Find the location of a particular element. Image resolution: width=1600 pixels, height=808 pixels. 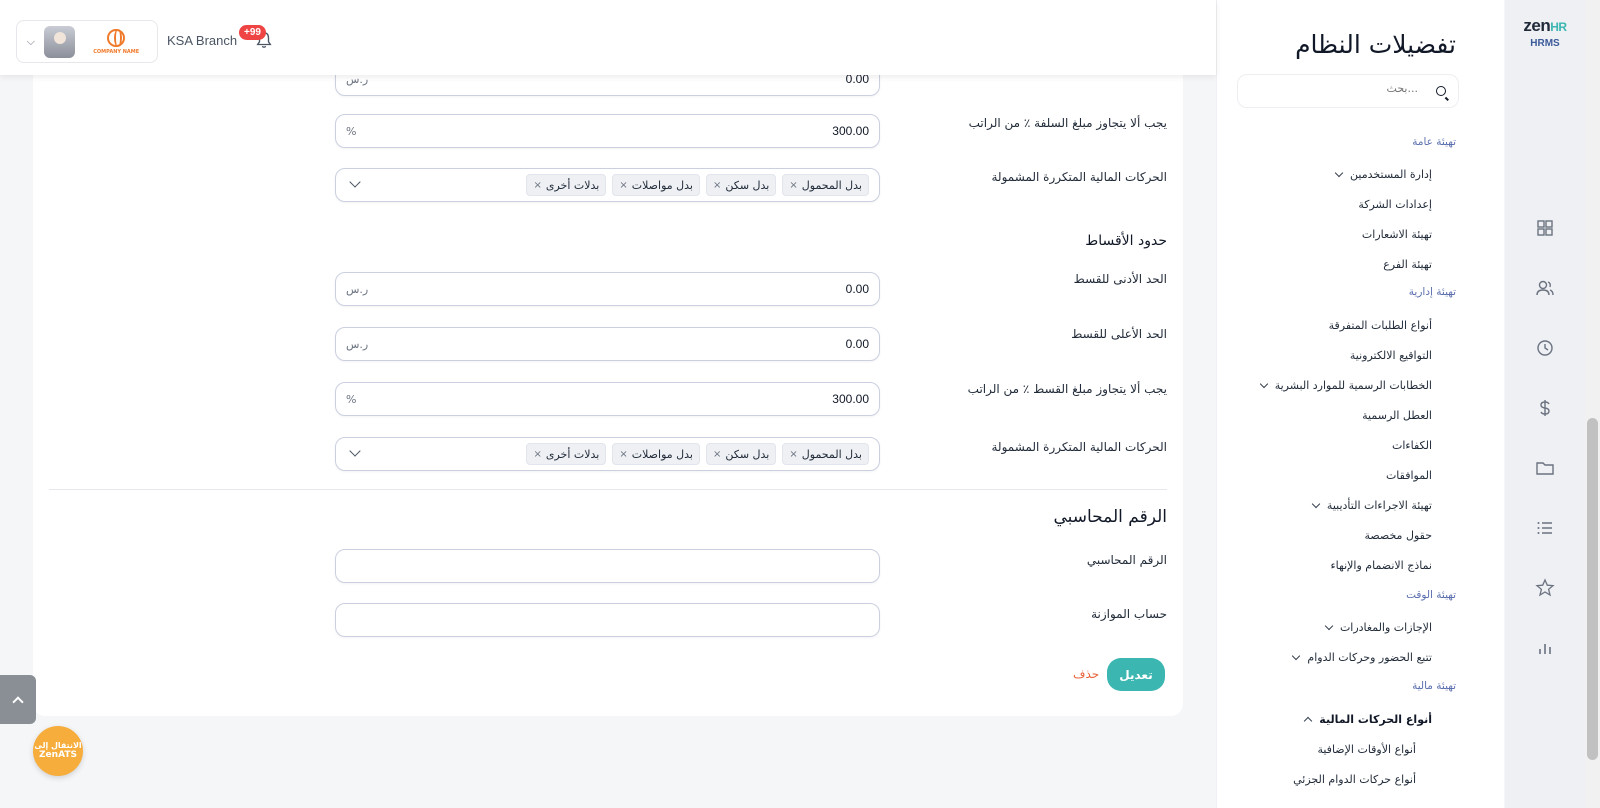

sidebar-item-custom-fields: حقول مخصصة is located at coordinates (1398, 535).